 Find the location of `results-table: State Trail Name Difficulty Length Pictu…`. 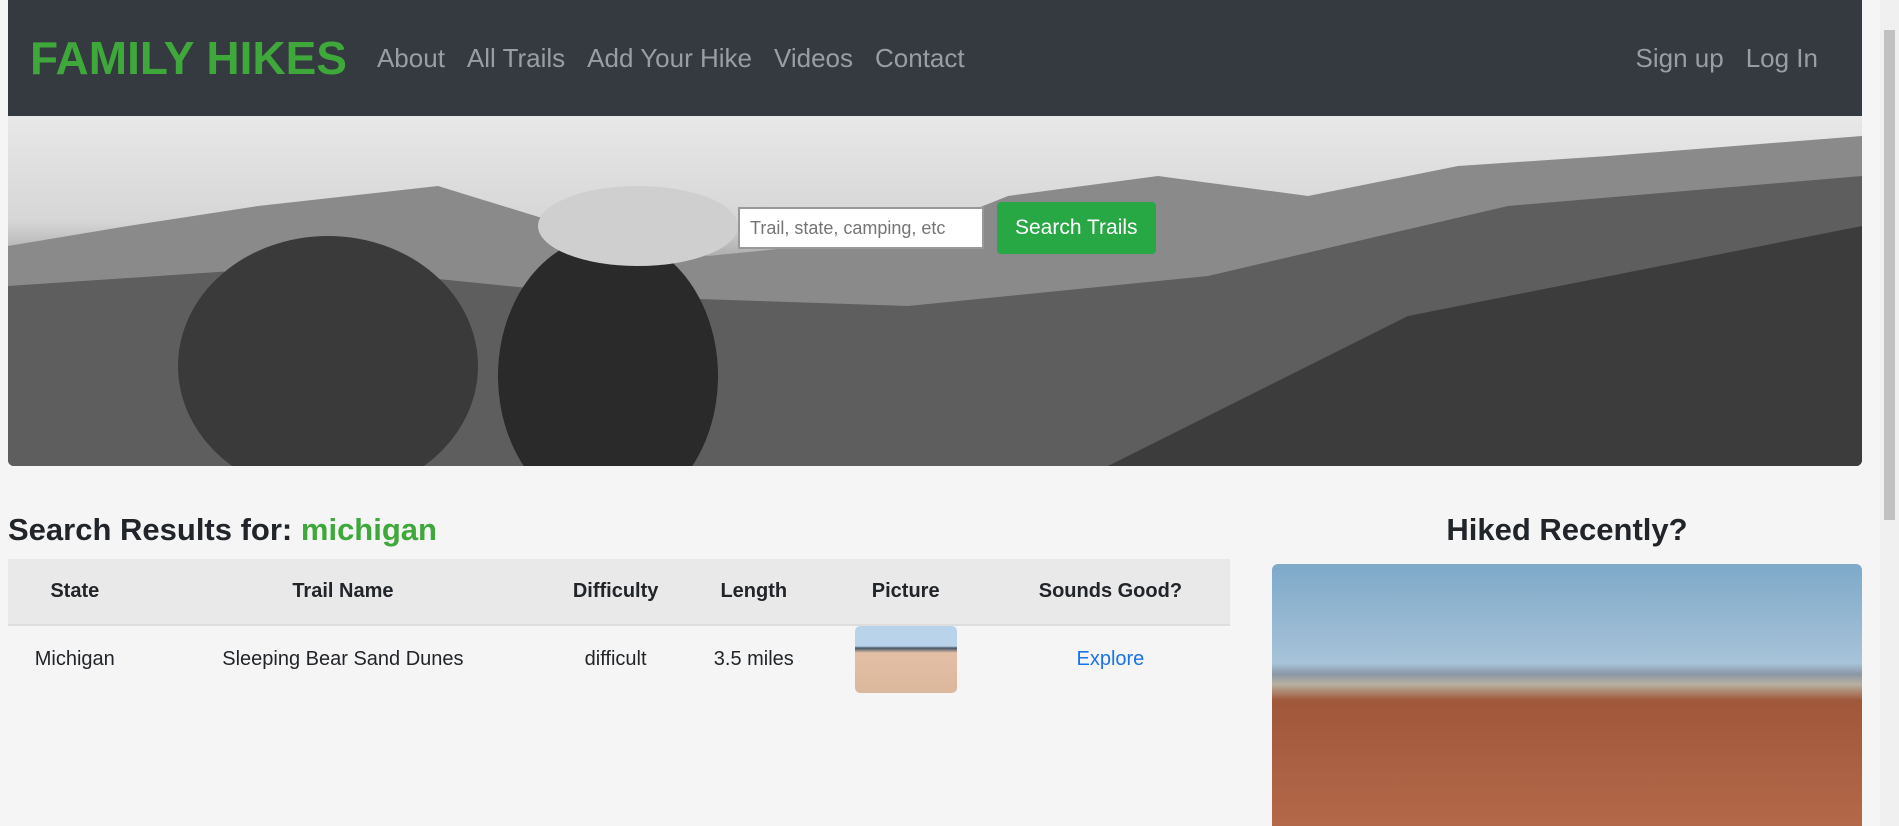

results-table: State Trail Name Difficulty Length Pictu… is located at coordinates (619, 626).